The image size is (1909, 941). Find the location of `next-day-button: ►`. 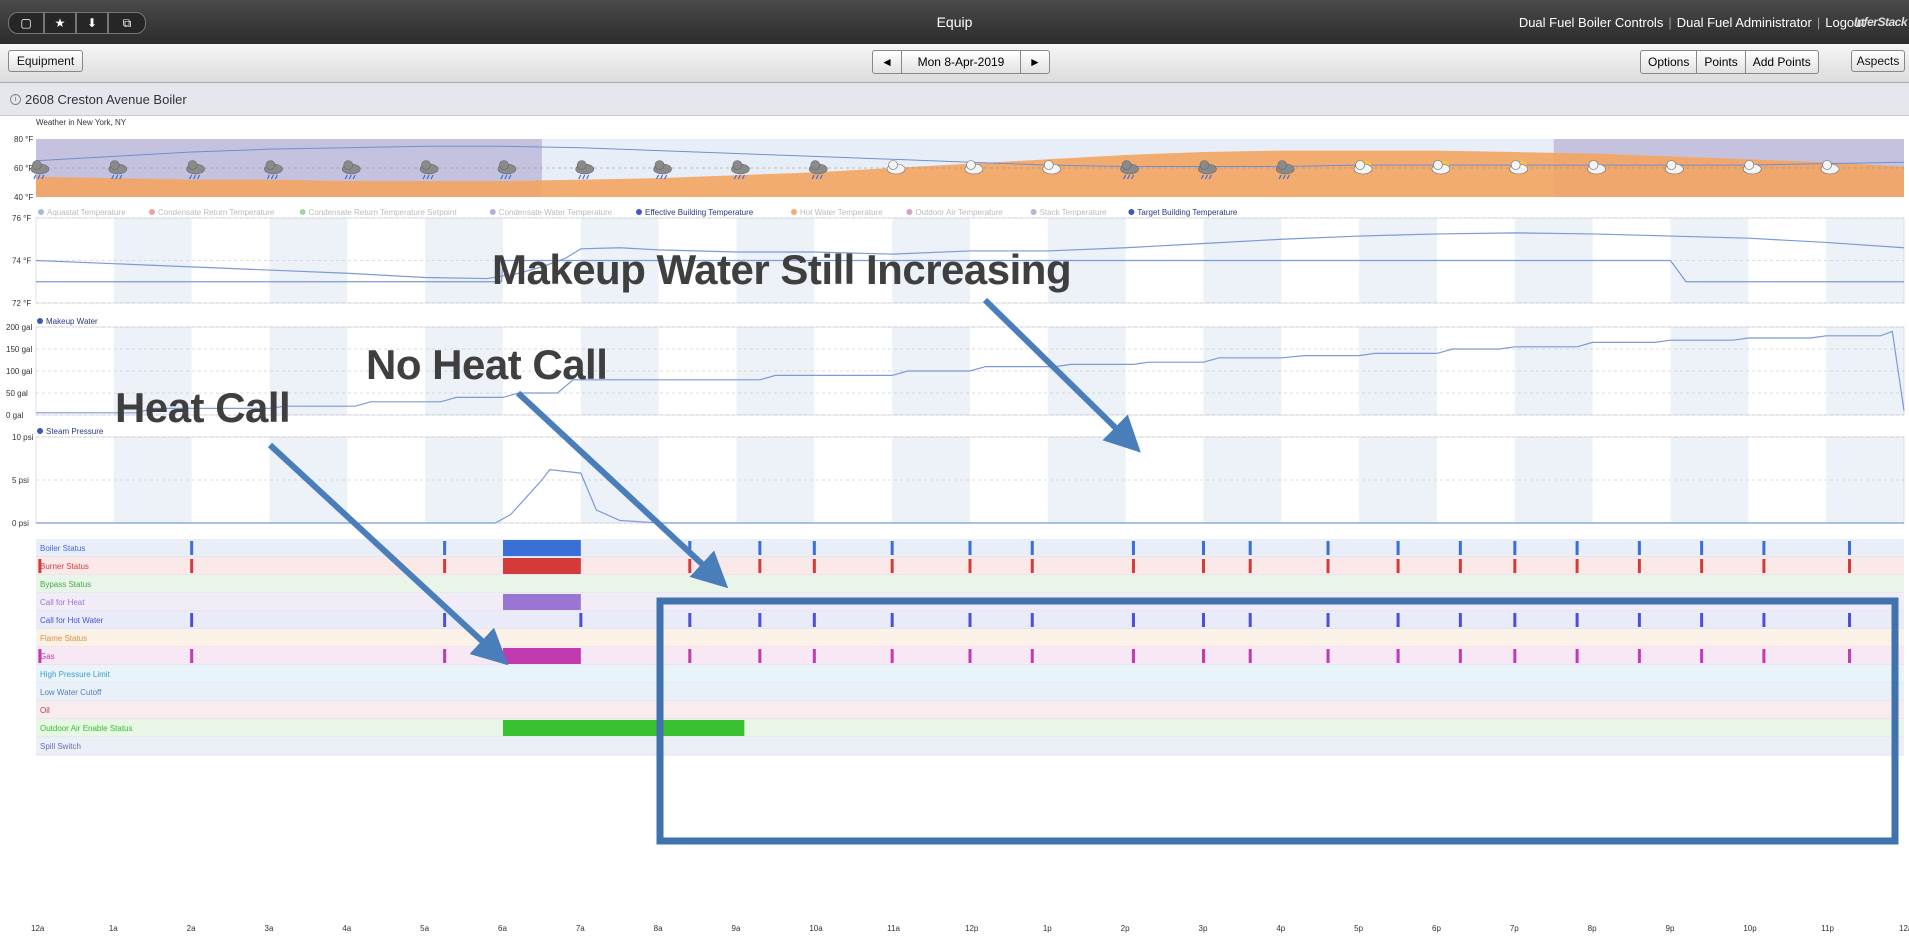

next-day-button: ► is located at coordinates (1035, 62).